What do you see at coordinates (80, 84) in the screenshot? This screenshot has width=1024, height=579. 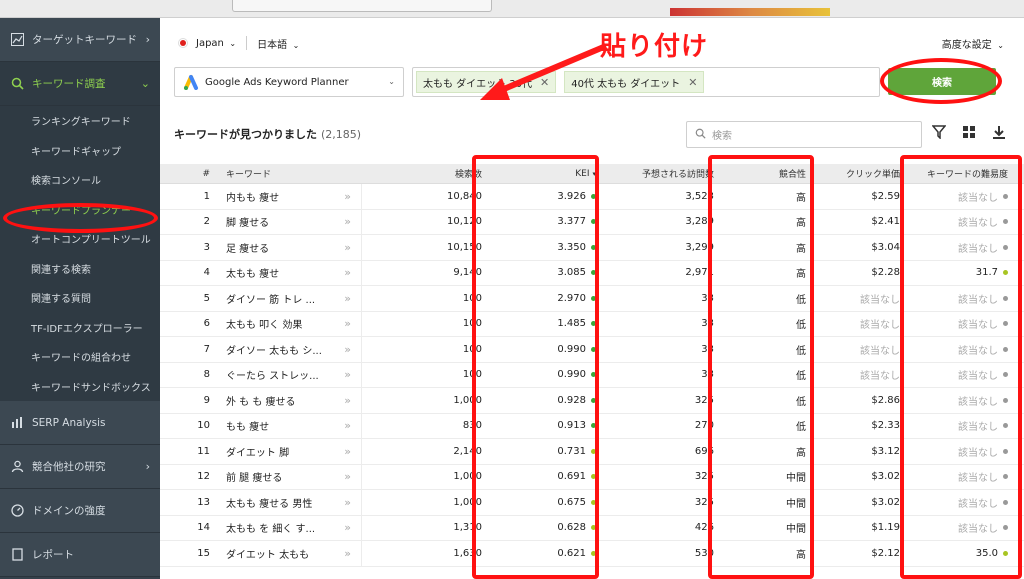 I see `sidebar-section-keyword-research: キーワード調査 ⌄` at bounding box center [80, 84].